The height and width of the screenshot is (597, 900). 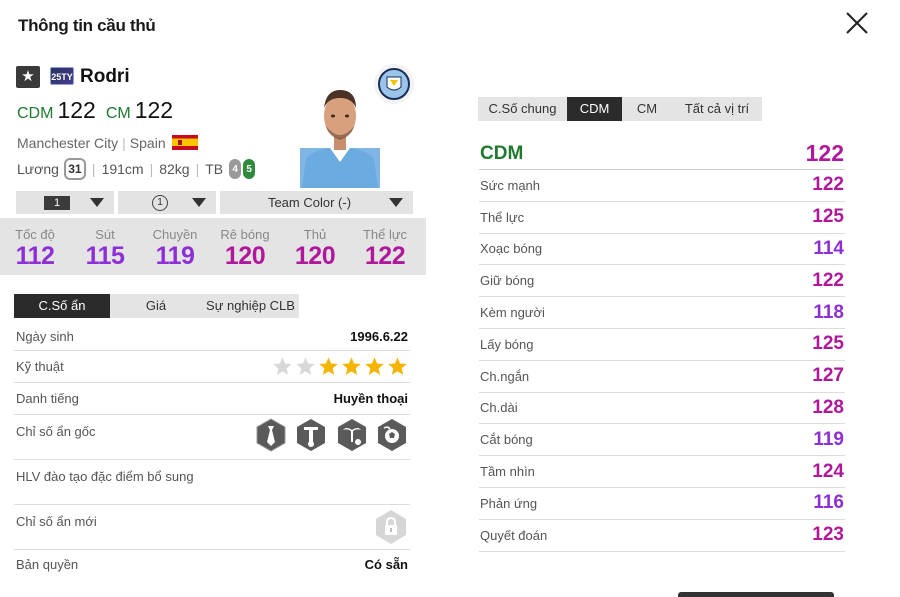 What do you see at coordinates (647, 109) in the screenshot?
I see `tab-cm: CM` at bounding box center [647, 109].